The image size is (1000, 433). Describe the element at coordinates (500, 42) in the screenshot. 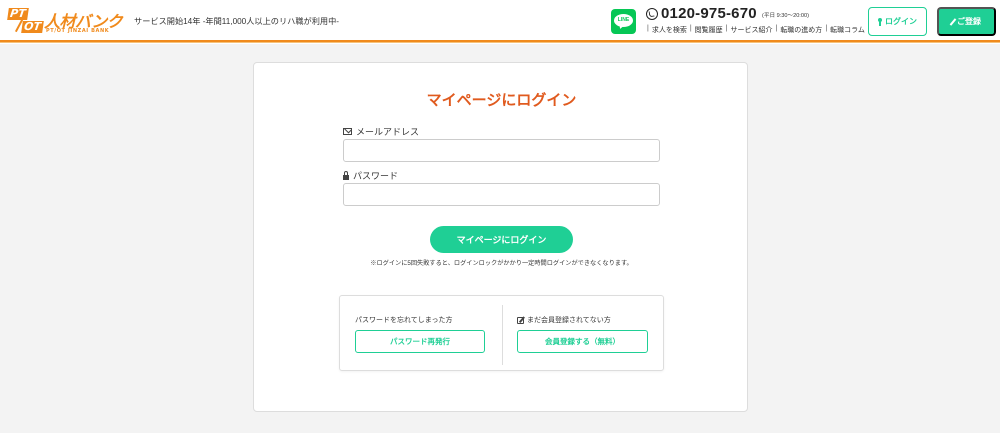

I see `header-accent-line-light` at that location.